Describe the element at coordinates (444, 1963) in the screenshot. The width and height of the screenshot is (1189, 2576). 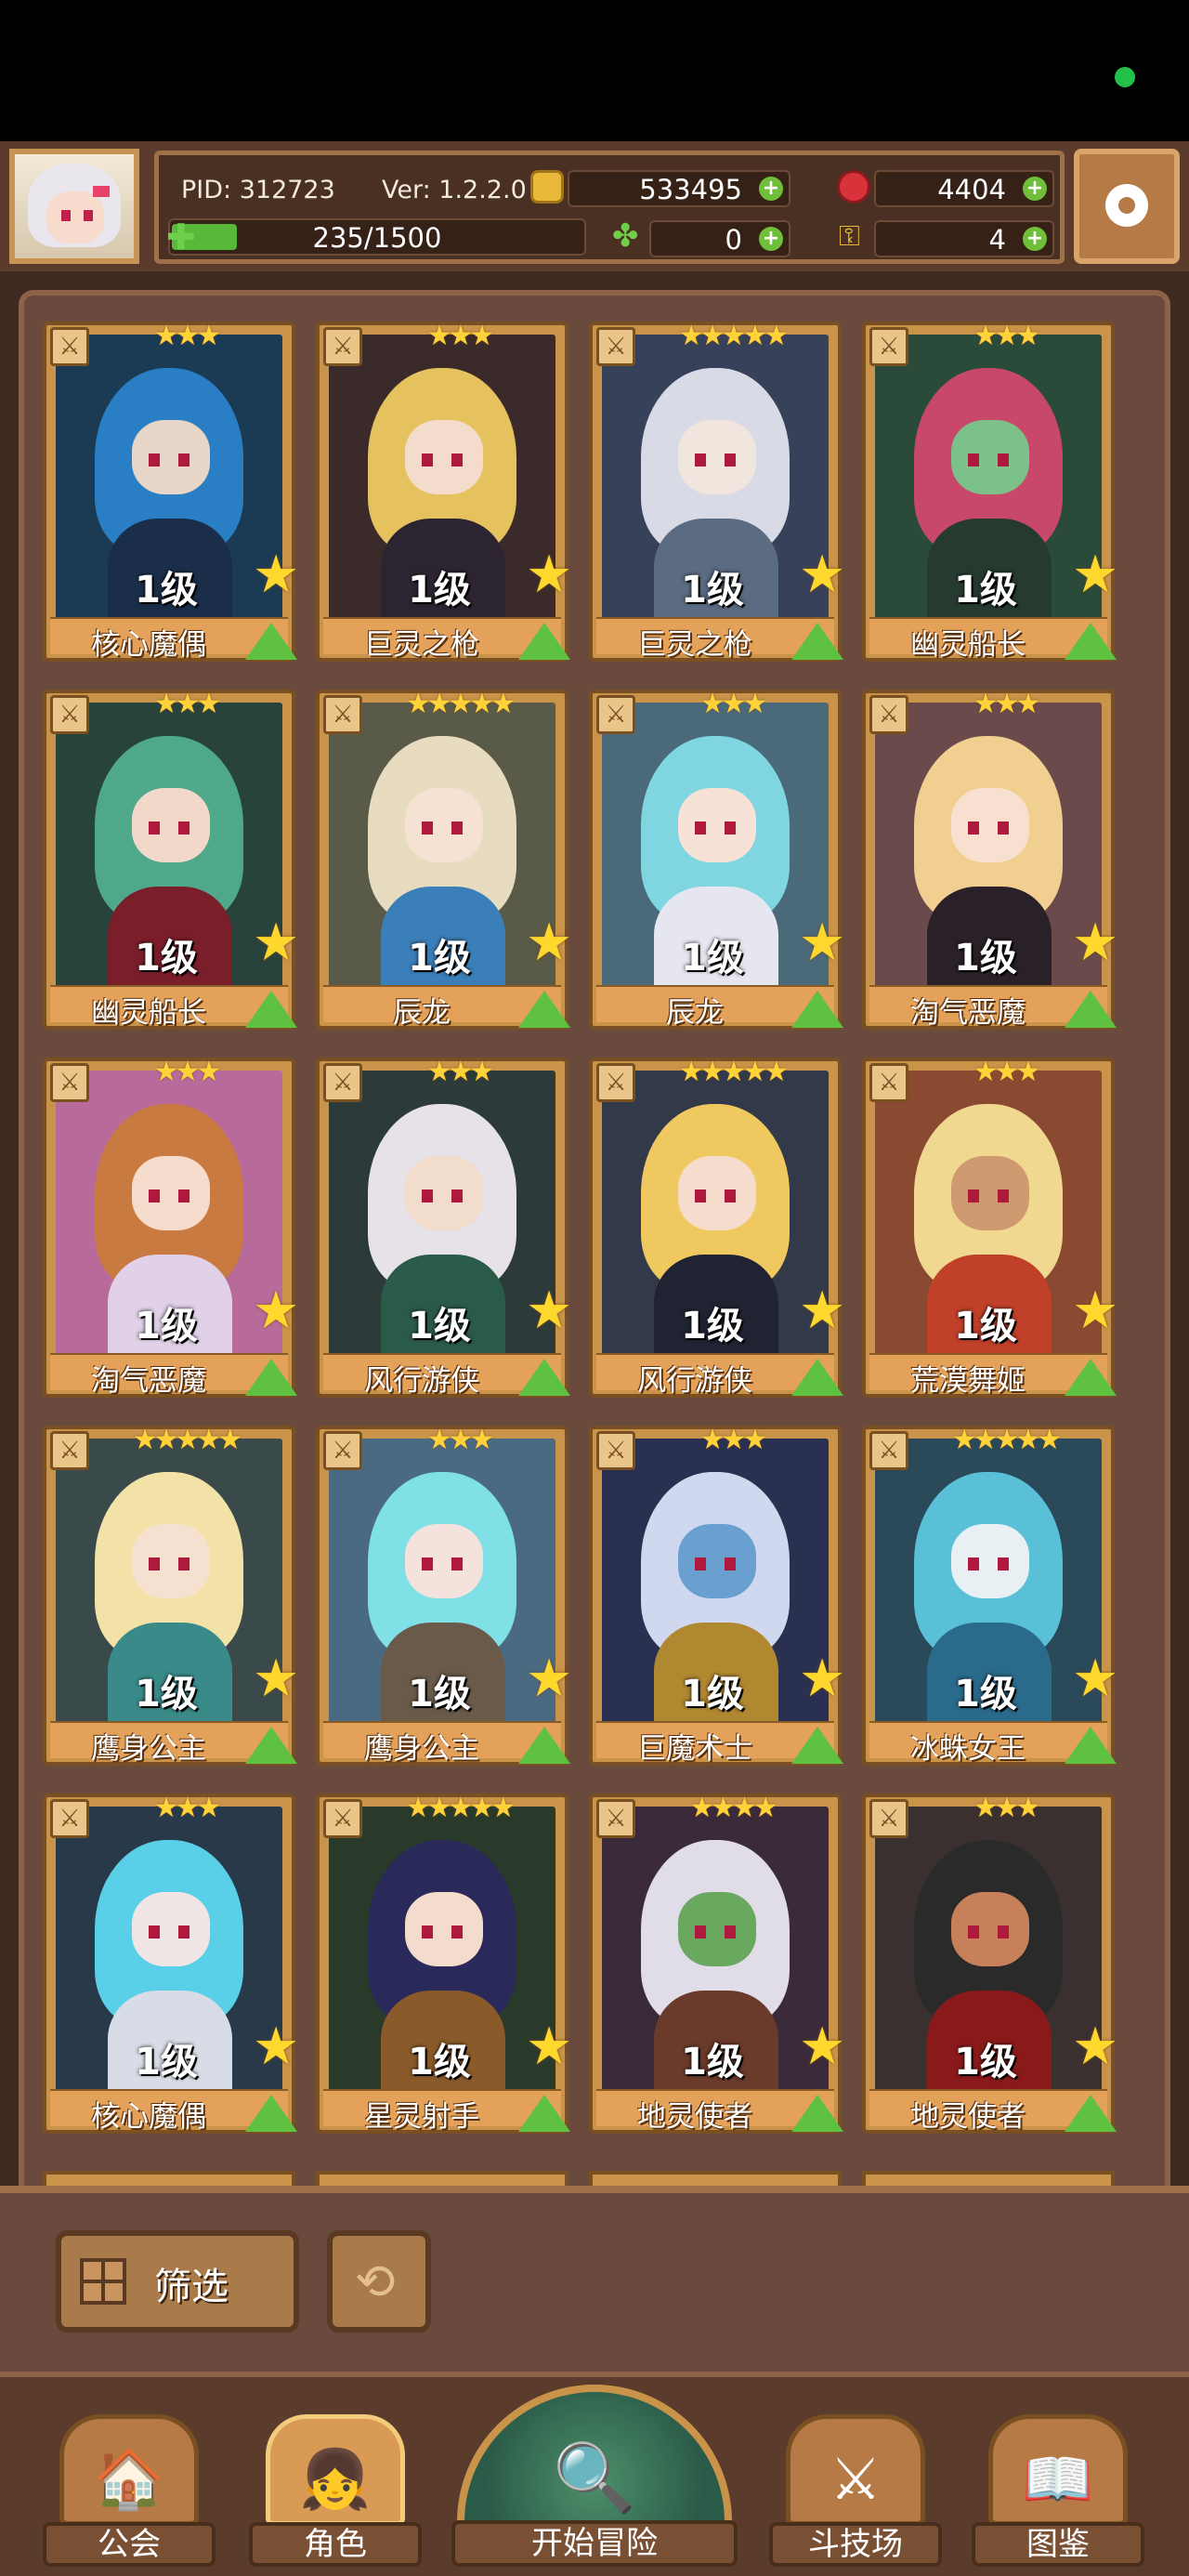
I see `hero-card: ⚔ ★★★★★ 1级 ★ 星灵射手` at that location.